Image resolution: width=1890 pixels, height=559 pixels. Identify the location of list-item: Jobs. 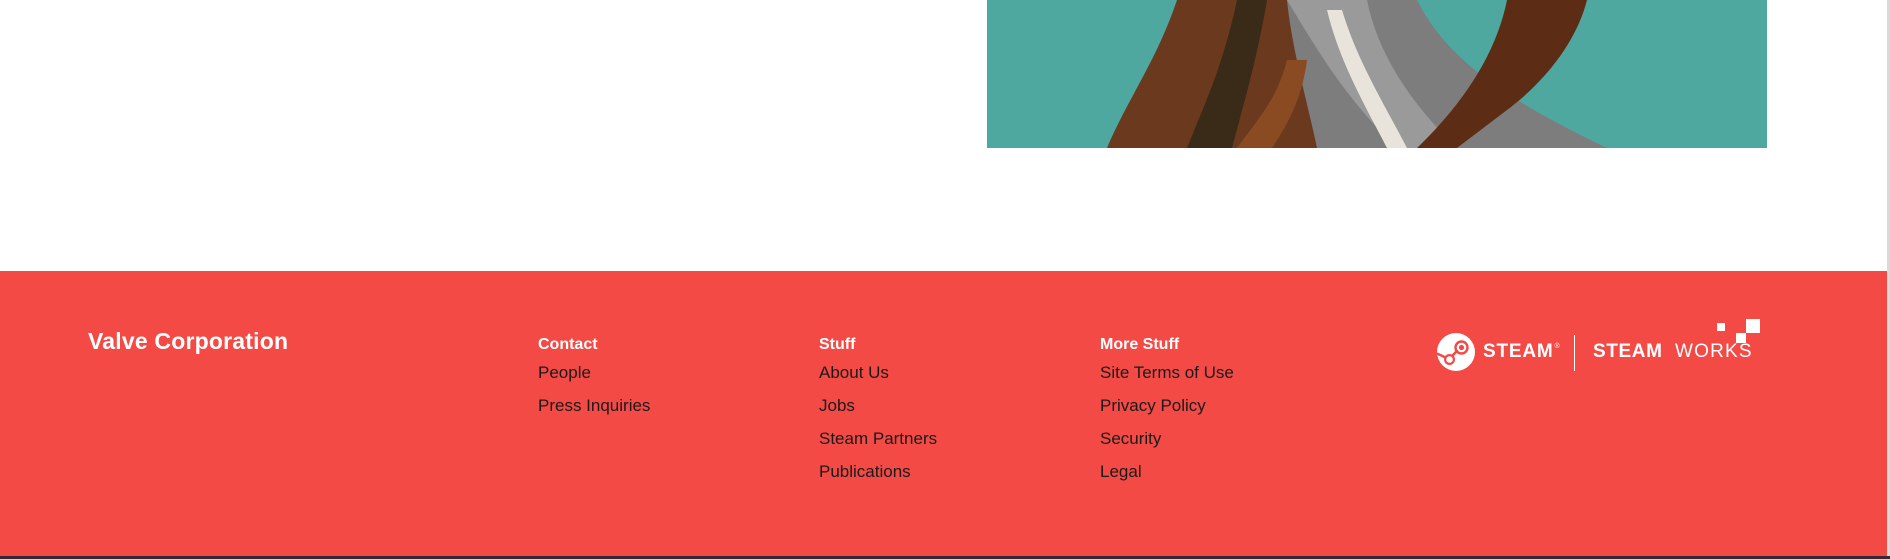
(878, 411).